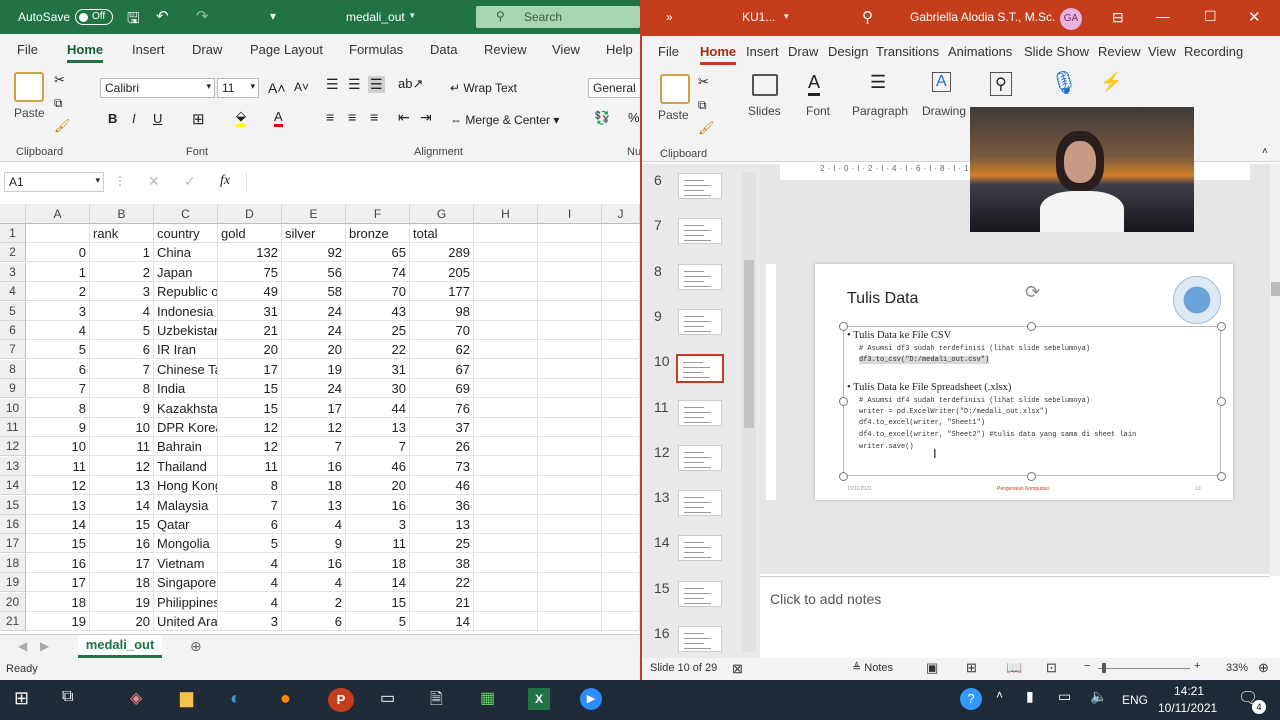 The width and height of the screenshot is (1280, 720). Describe the element at coordinates (250, 233) in the screenshot. I see `table-cell: gold` at that location.